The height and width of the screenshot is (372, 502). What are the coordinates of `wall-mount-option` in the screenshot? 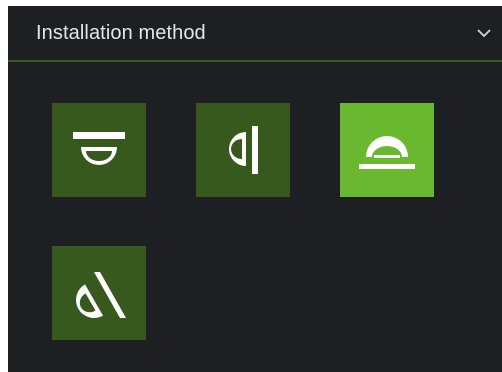 It's located at (243, 150).